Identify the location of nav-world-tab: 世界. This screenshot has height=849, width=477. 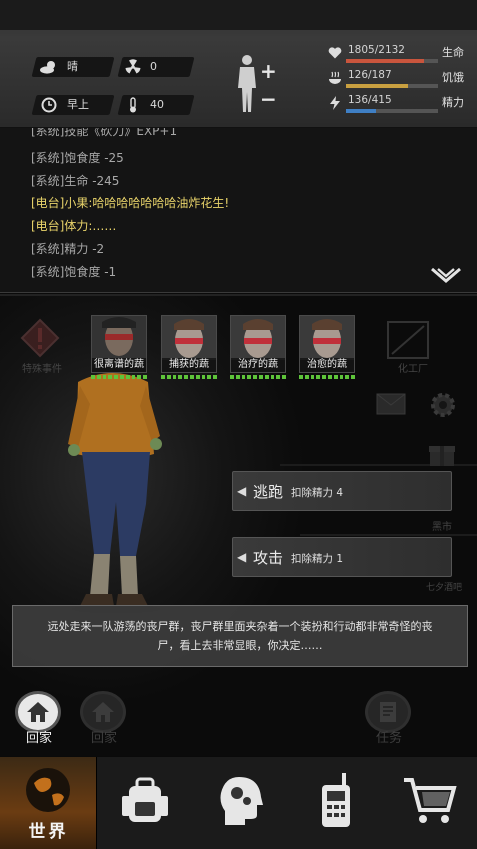
(48, 803).